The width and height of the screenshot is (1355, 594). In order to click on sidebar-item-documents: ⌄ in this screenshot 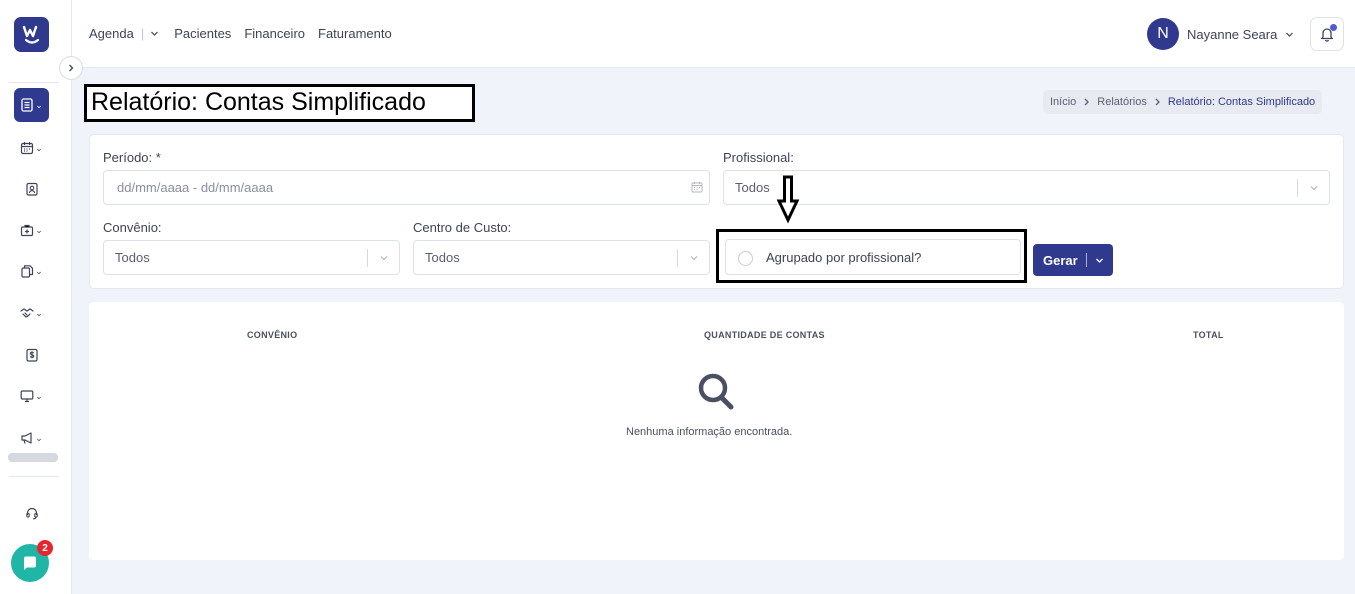, I will do `click(31, 271)`.